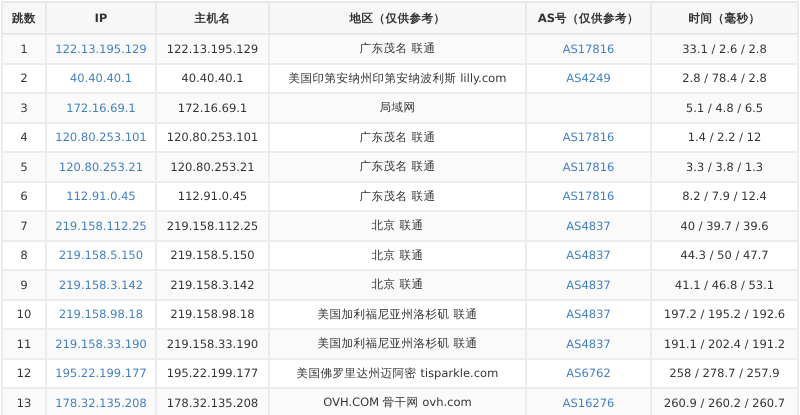  Describe the element at coordinates (24, 285) in the screenshot. I see `hop-cell: 9` at that location.